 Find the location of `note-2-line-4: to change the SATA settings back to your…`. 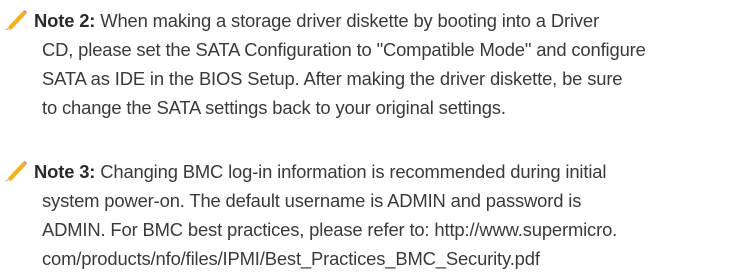

note-2-line-4: to change the SATA settings back to your… is located at coordinates (274, 107).